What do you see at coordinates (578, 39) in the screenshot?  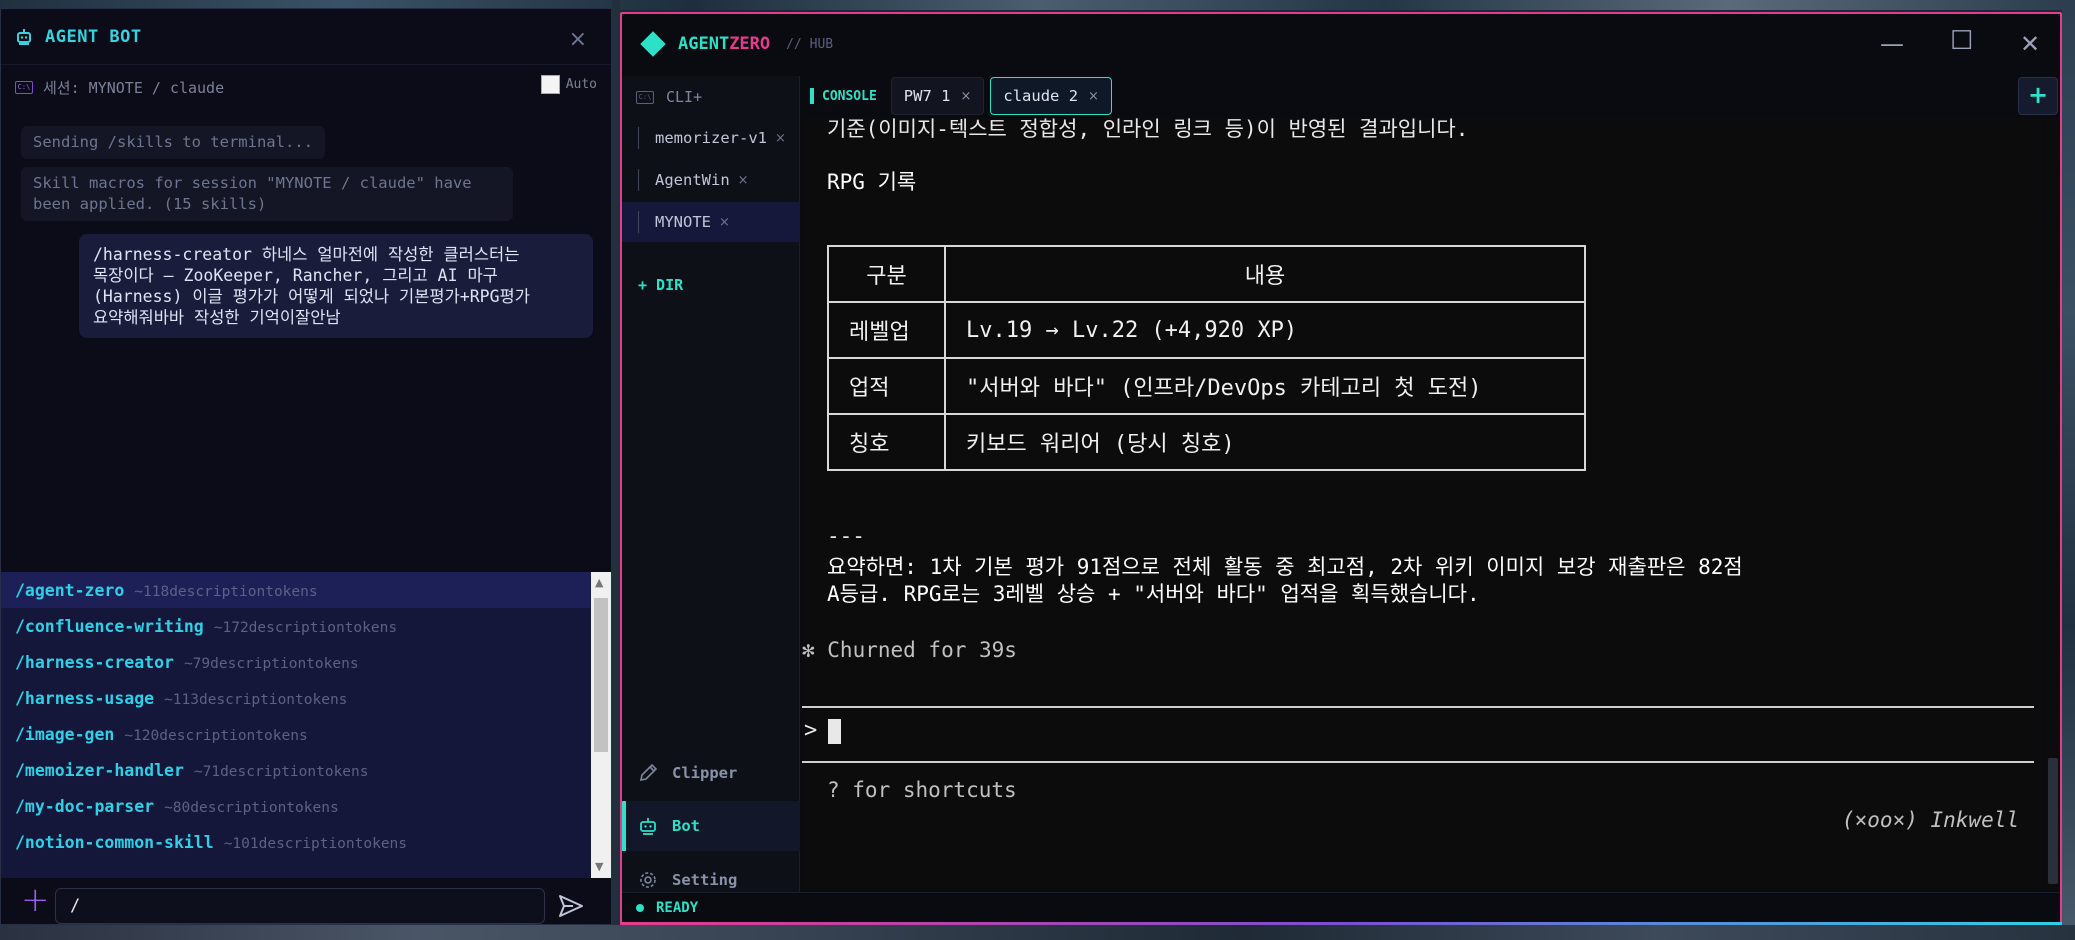 I see `close-icon: ×` at bounding box center [578, 39].